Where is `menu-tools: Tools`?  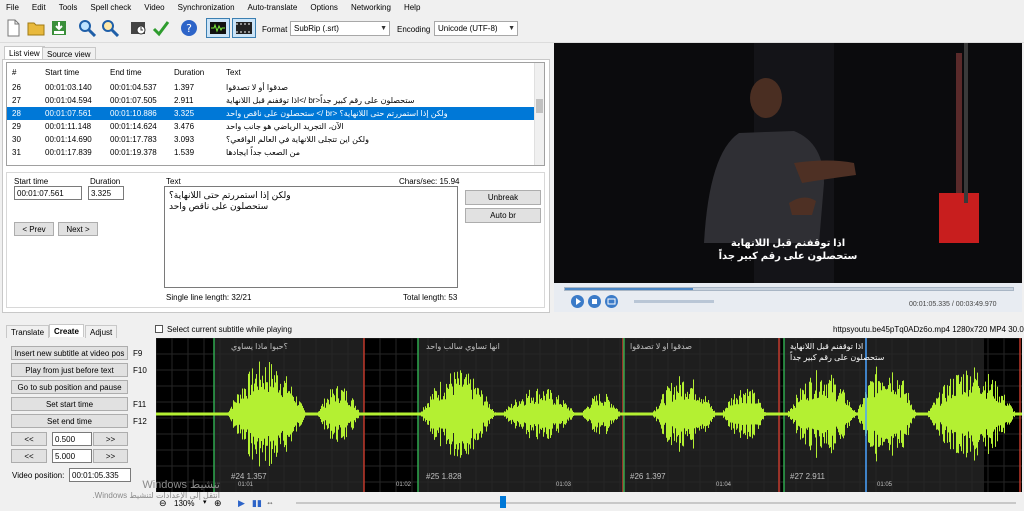 menu-tools: Tools is located at coordinates (68, 7).